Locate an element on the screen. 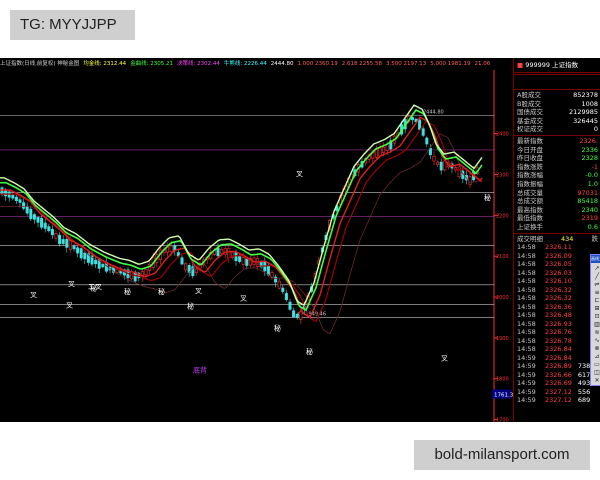  draw-tool-icon: ≡ is located at coordinates (596, 293).